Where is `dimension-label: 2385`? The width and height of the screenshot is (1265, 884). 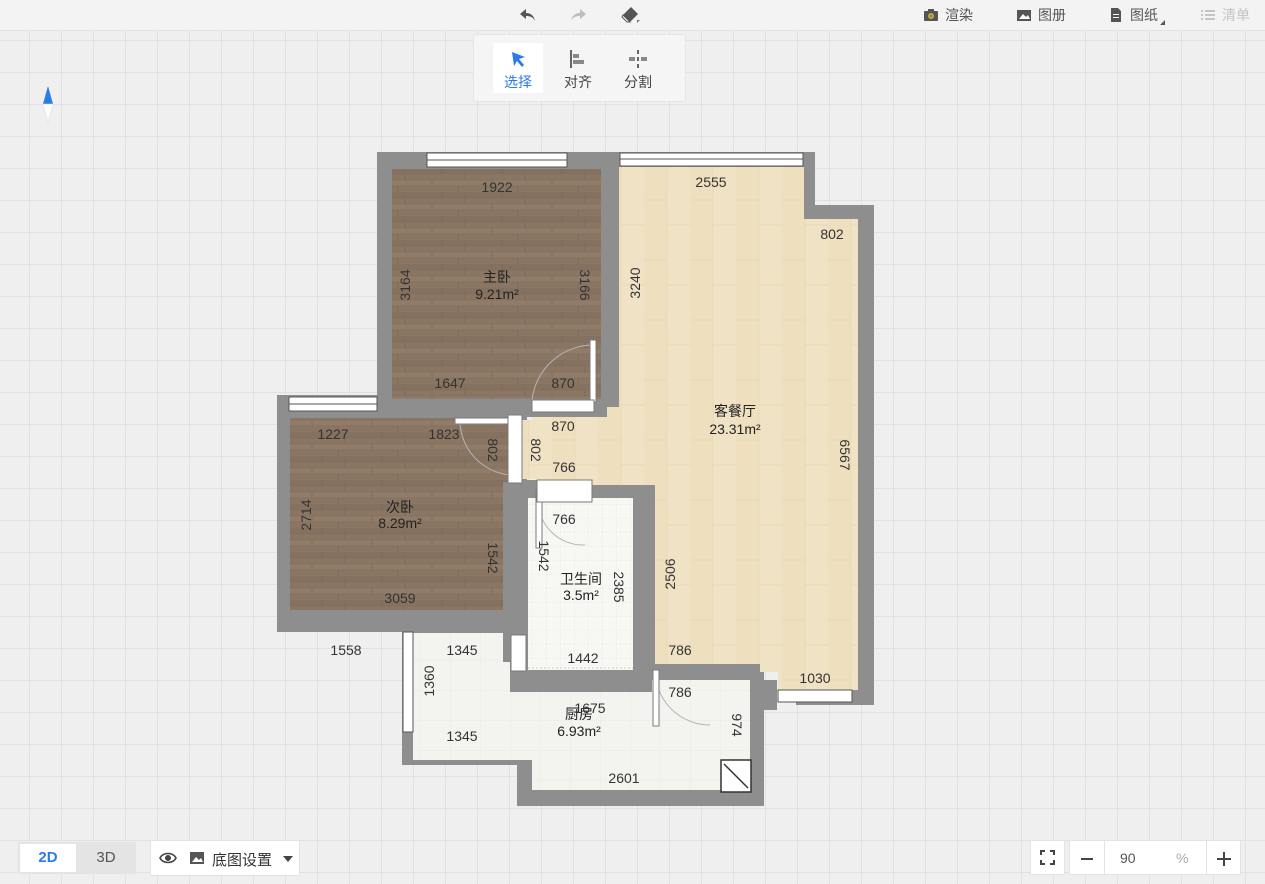 dimension-label: 2385 is located at coordinates (619, 586).